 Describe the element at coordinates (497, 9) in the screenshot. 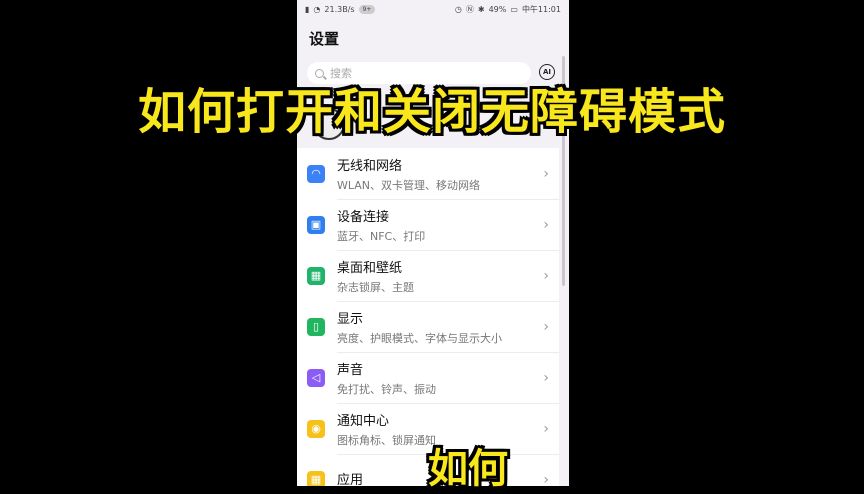

I see `battery-text: 49%` at that location.